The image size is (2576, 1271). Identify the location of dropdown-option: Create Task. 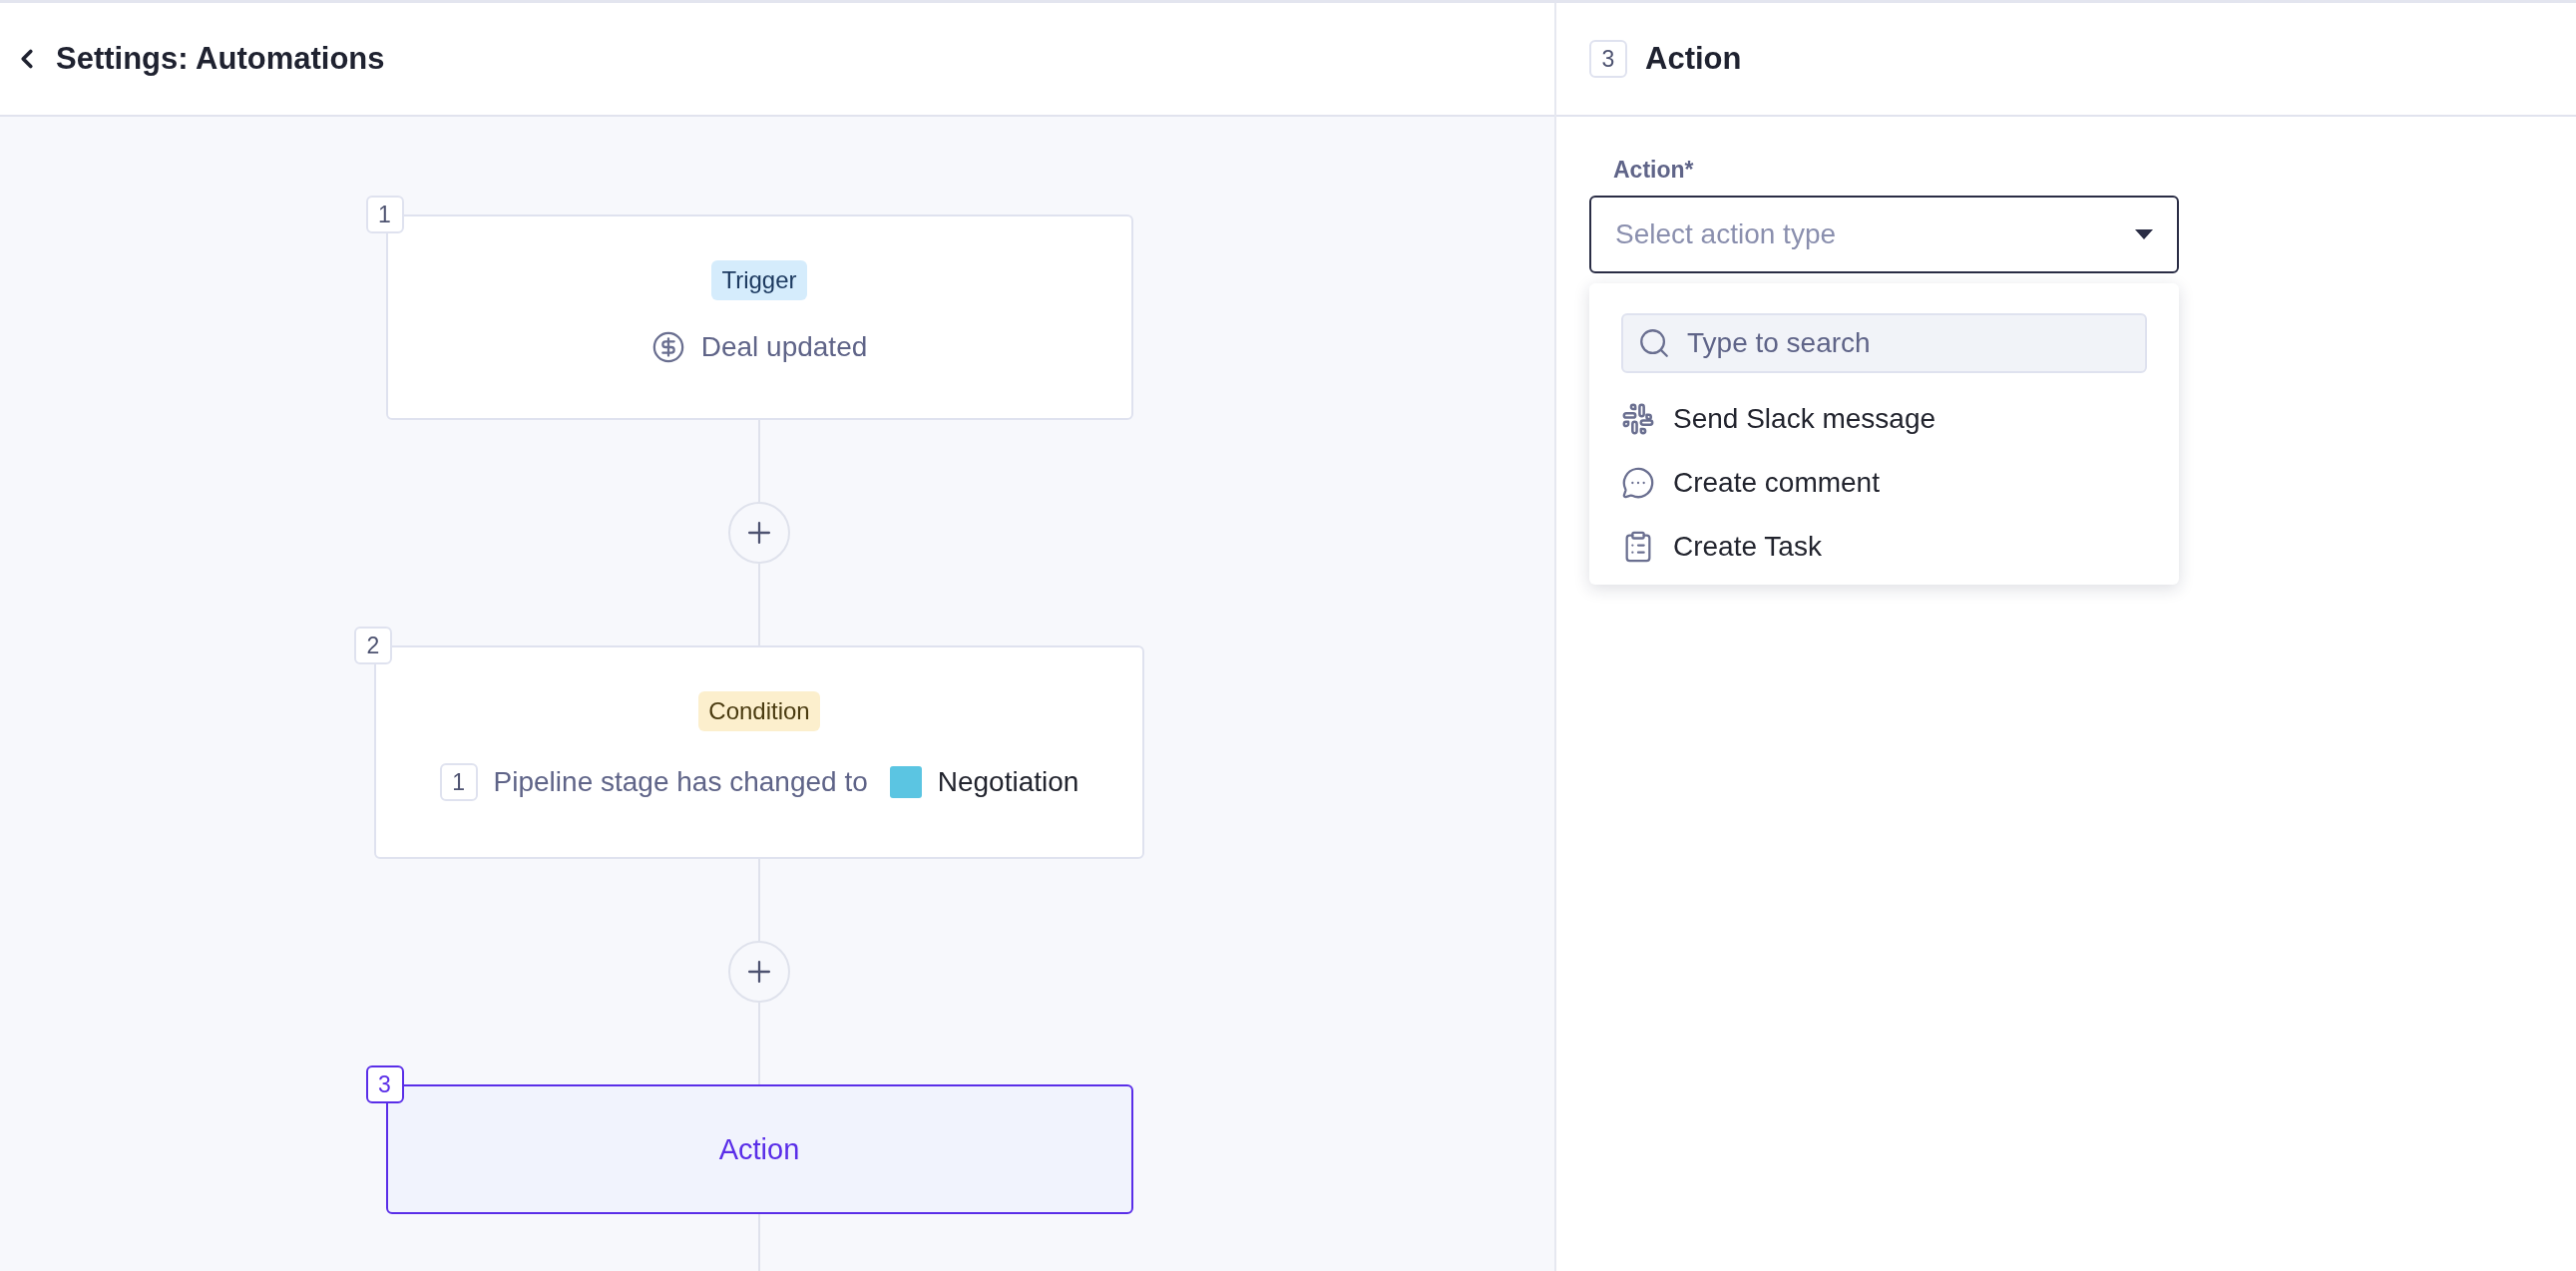
(1884, 547).